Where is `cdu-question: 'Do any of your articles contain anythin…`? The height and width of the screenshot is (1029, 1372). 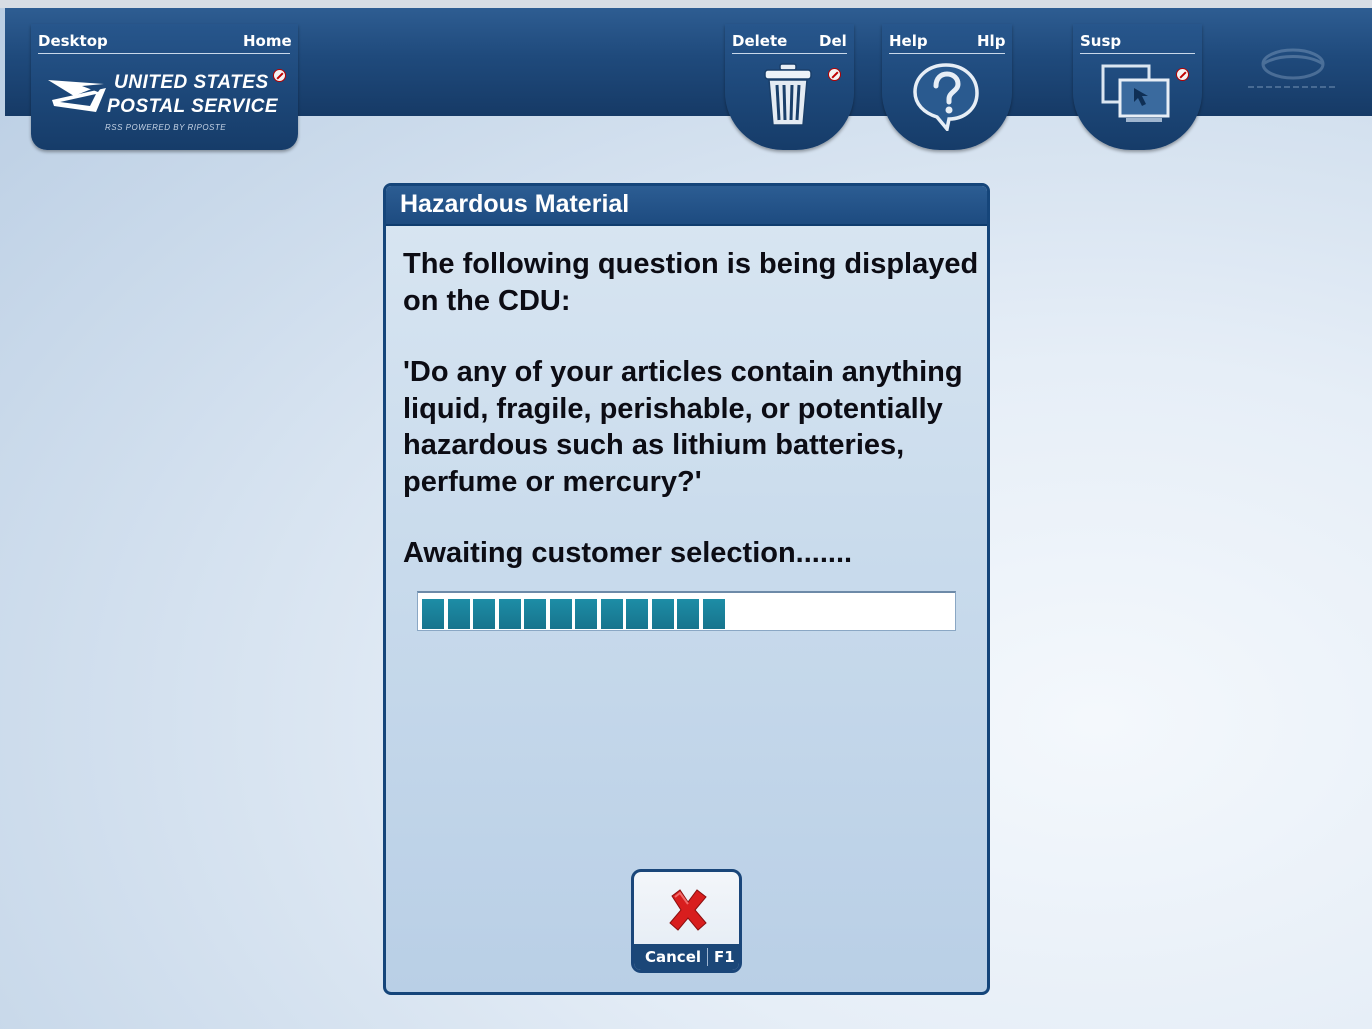
cdu-question: 'Do any of your articles contain anythin… is located at coordinates (683, 427).